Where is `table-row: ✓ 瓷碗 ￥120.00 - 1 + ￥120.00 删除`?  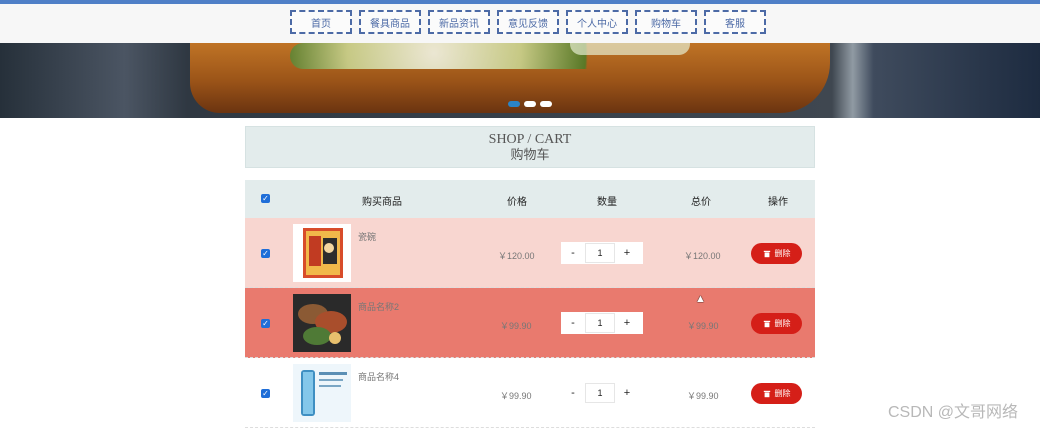
table-row: ✓ 瓷碗 ￥120.00 - 1 + ￥120.00 删除 is located at coordinates (530, 253).